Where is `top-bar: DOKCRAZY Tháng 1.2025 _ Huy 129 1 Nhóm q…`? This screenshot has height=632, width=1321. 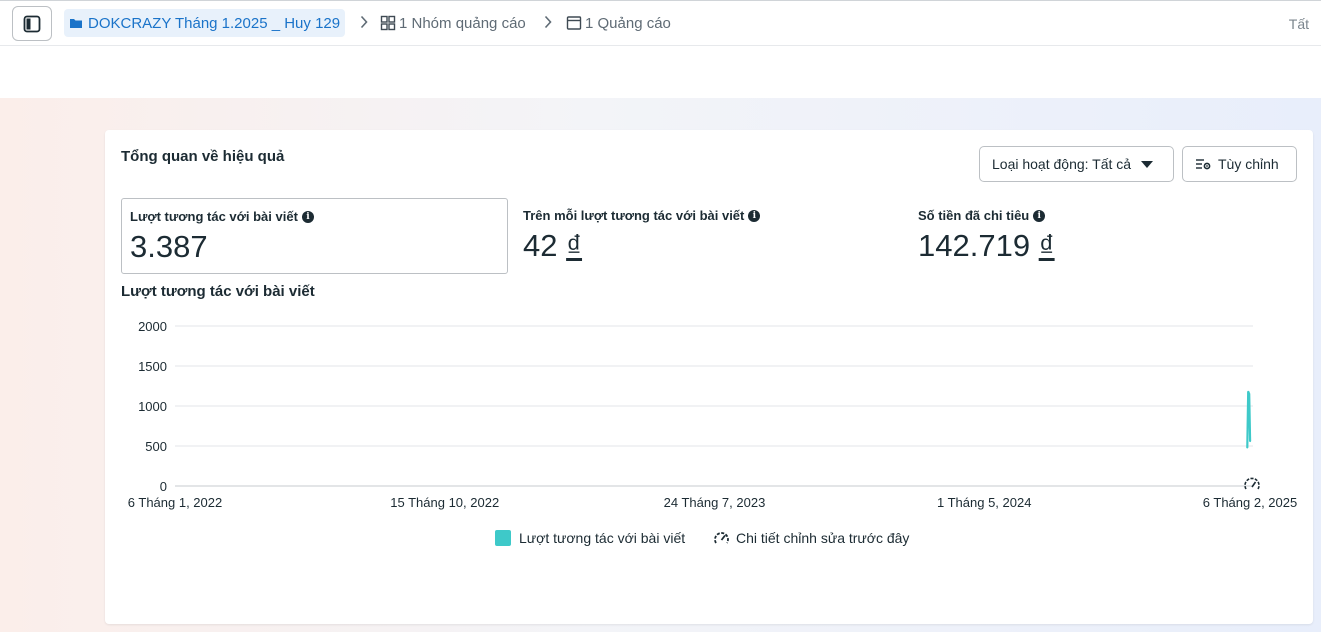
top-bar: DOKCRAZY Tháng 1.2025 _ Huy 129 1 Nhóm q… is located at coordinates (660, 23).